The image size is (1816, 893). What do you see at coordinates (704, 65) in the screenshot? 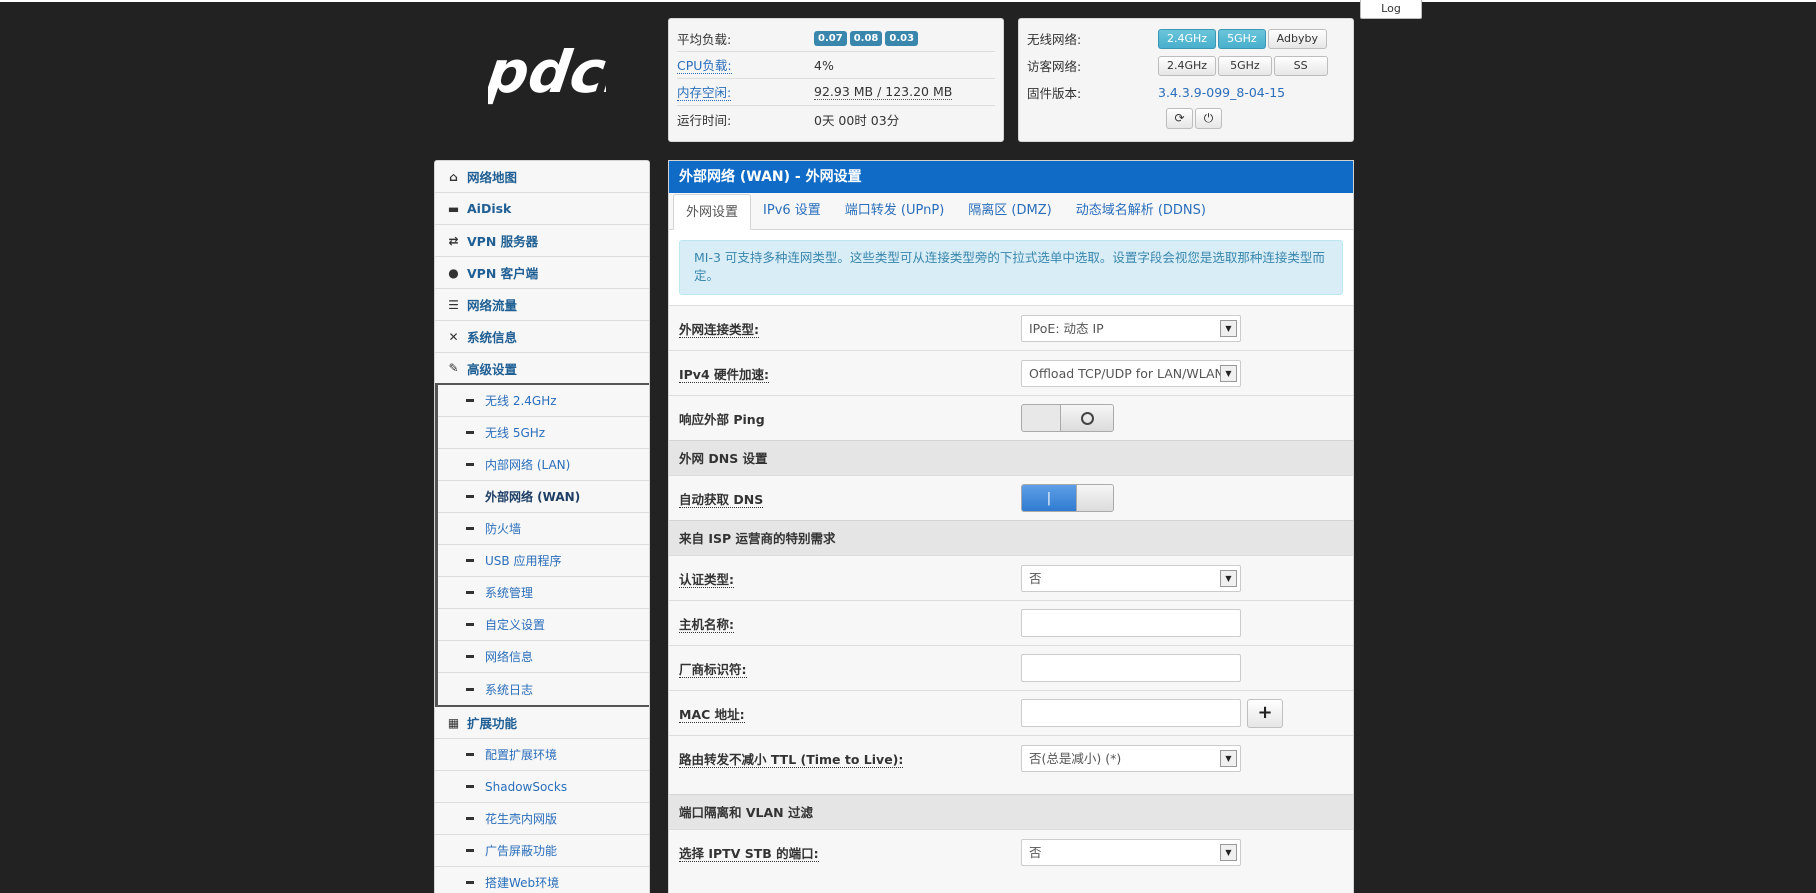
I see `cpu-link: CPU负载:` at bounding box center [704, 65].